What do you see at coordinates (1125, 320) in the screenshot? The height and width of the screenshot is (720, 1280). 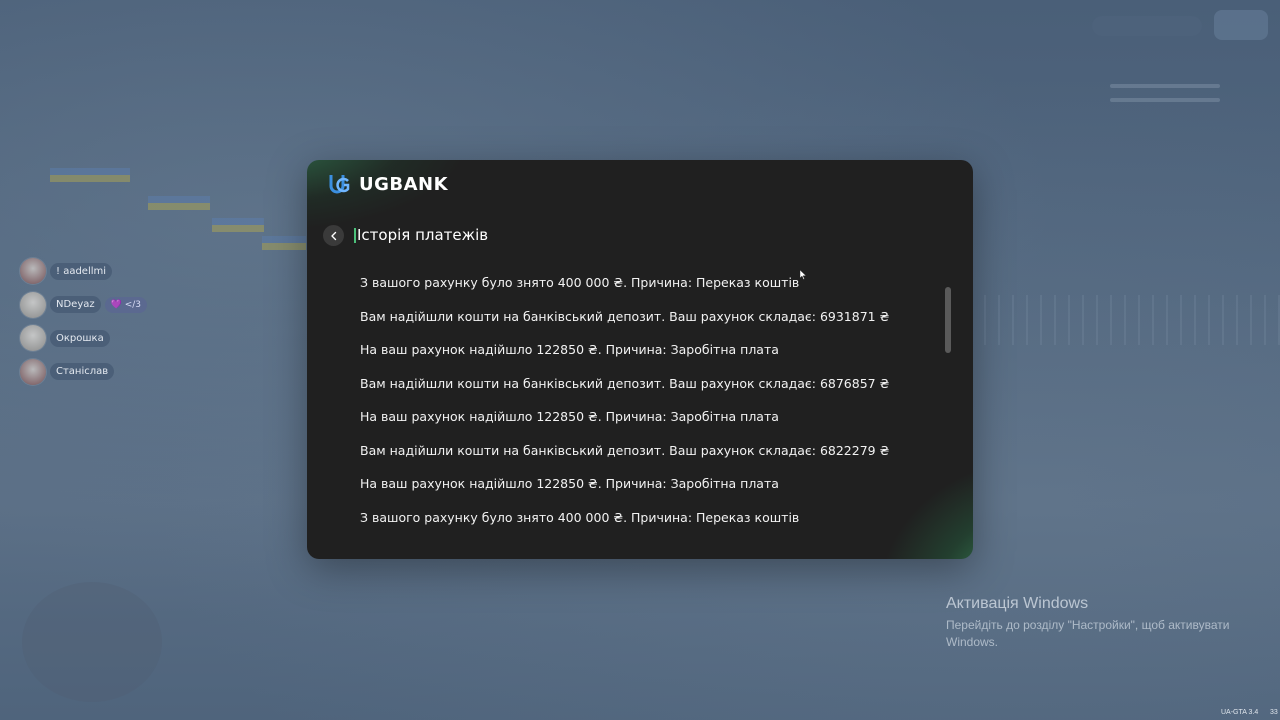 I see `fence-decoration` at bounding box center [1125, 320].